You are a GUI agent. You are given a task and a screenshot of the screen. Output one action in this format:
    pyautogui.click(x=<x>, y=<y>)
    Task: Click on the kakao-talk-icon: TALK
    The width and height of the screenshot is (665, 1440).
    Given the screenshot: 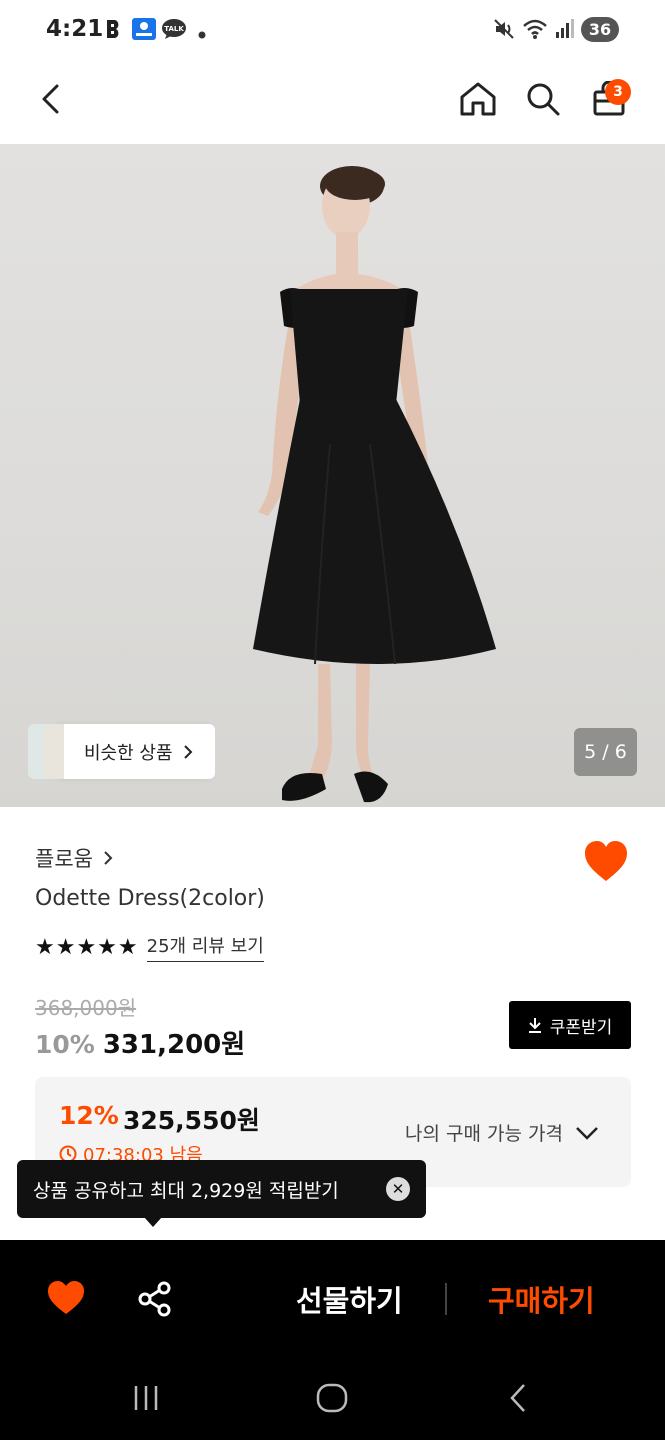 What is the action you would take?
    pyautogui.click(x=174, y=31)
    